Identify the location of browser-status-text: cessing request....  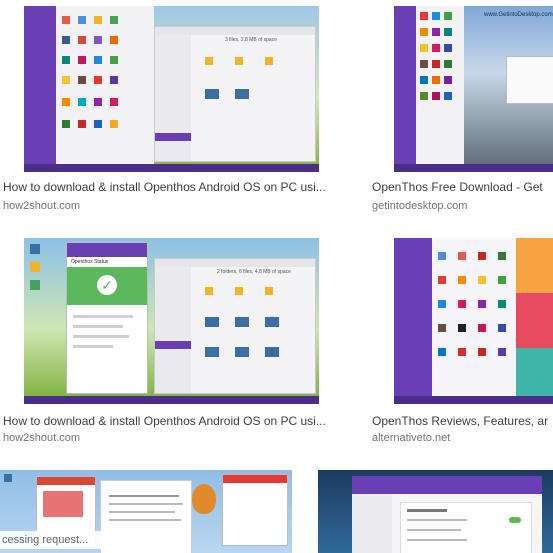
(61, 540).